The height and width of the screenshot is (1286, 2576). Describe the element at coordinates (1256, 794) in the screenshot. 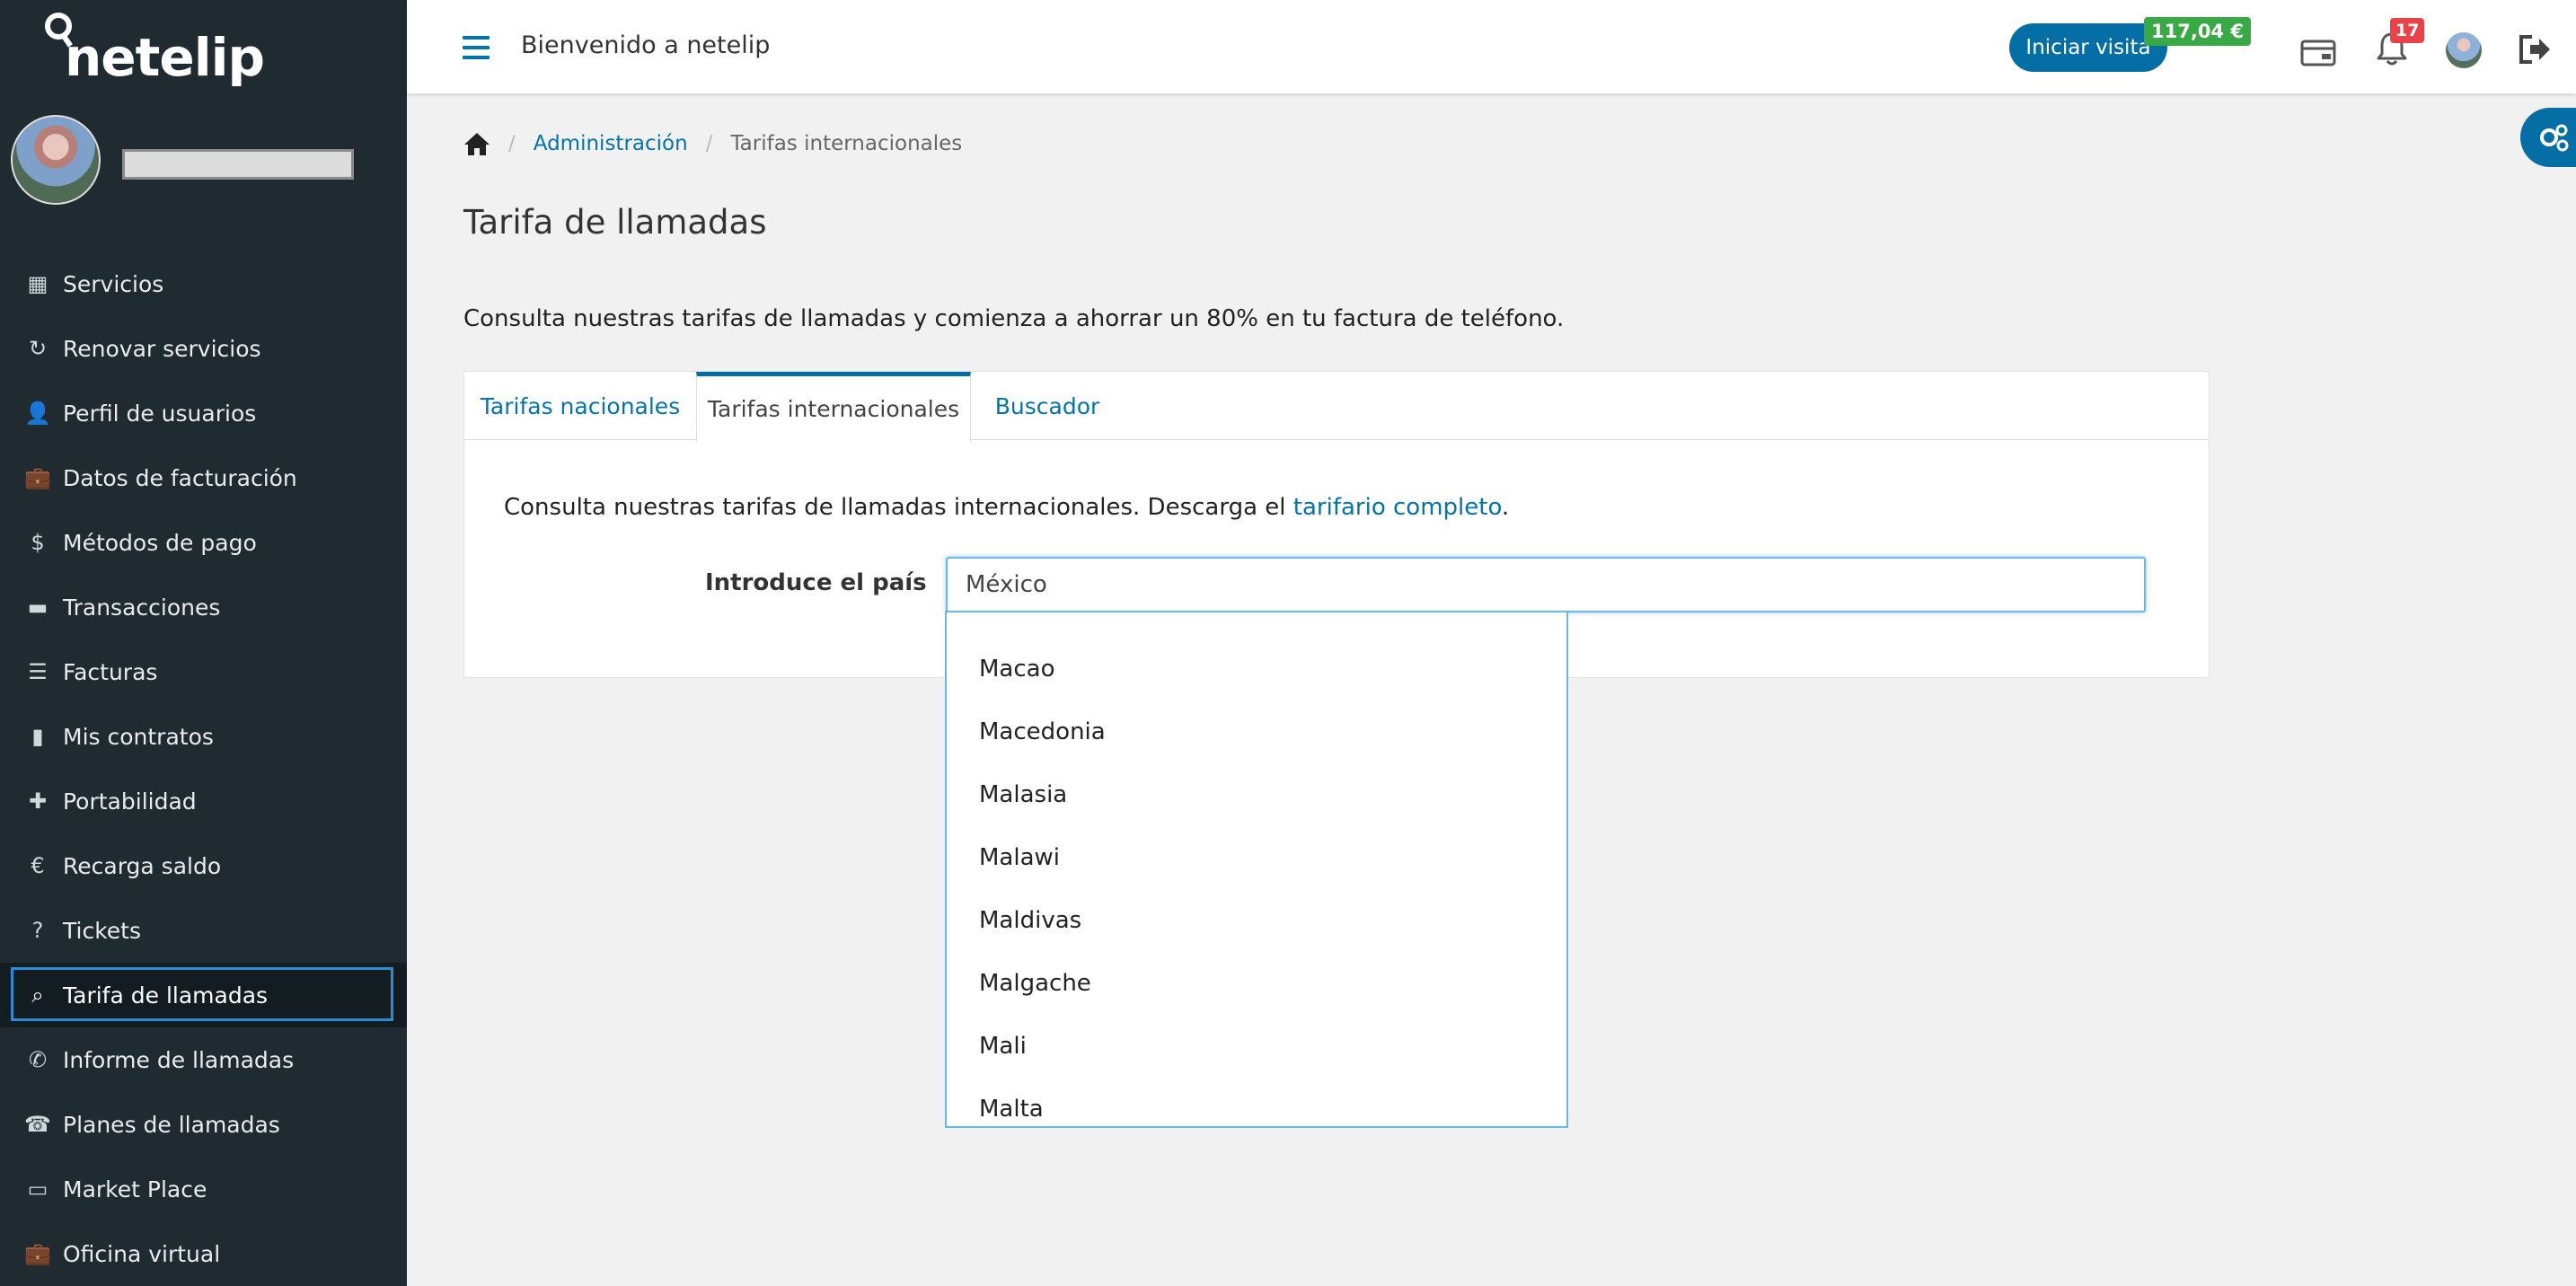

I see `country-option: Malasia` at that location.